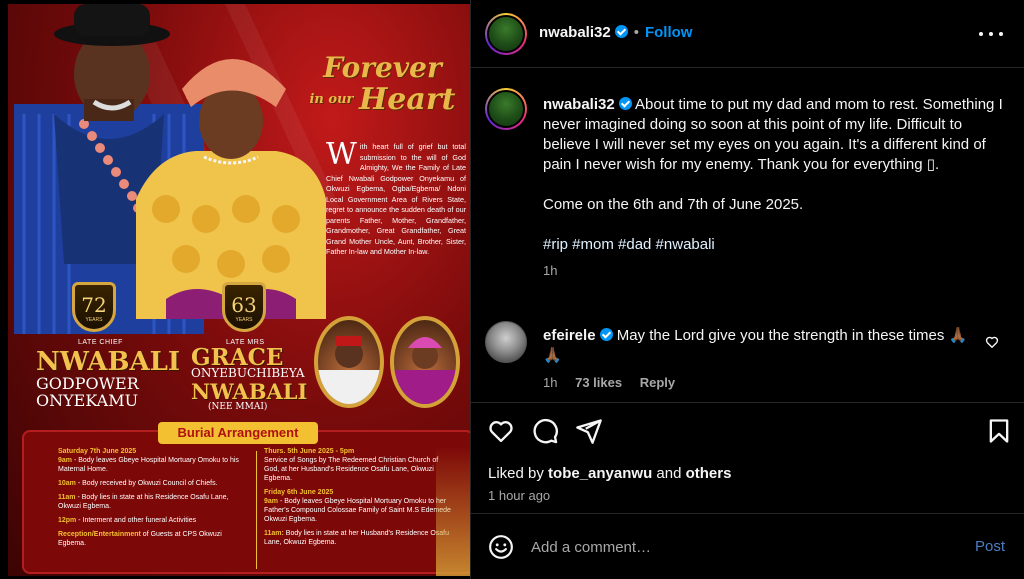 Image resolution: width=1024 pixels, height=579 pixels. What do you see at coordinates (453, 511) in the screenshot?
I see `gold-corner-decoration` at bounding box center [453, 511].